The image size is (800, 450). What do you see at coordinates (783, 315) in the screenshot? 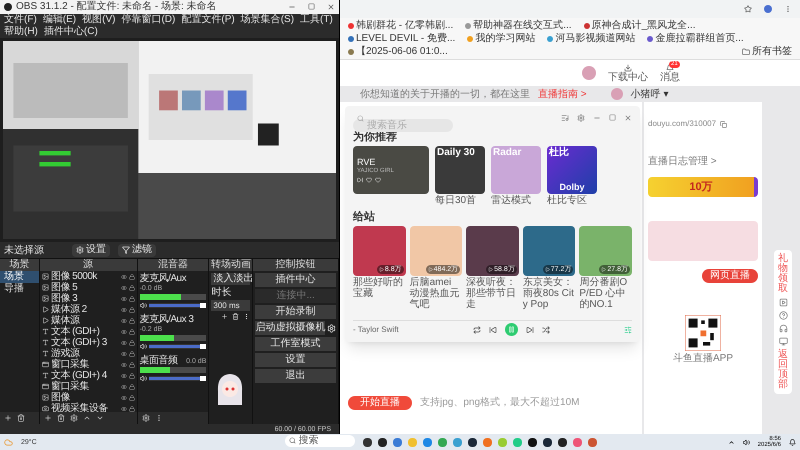
I see `help-icon` at bounding box center [783, 315].